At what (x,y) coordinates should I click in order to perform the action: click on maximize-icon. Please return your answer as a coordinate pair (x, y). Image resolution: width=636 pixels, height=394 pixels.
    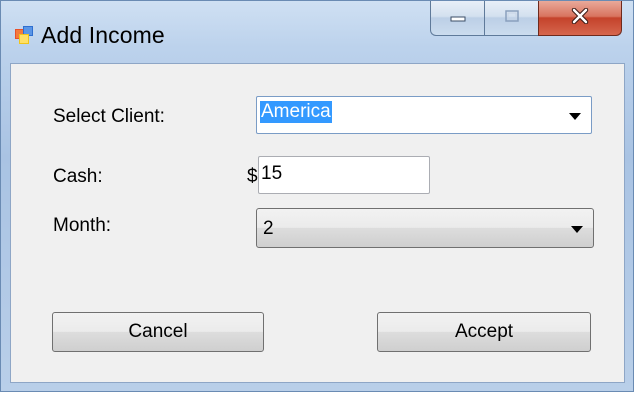
    Looking at the image, I should click on (511, 18).